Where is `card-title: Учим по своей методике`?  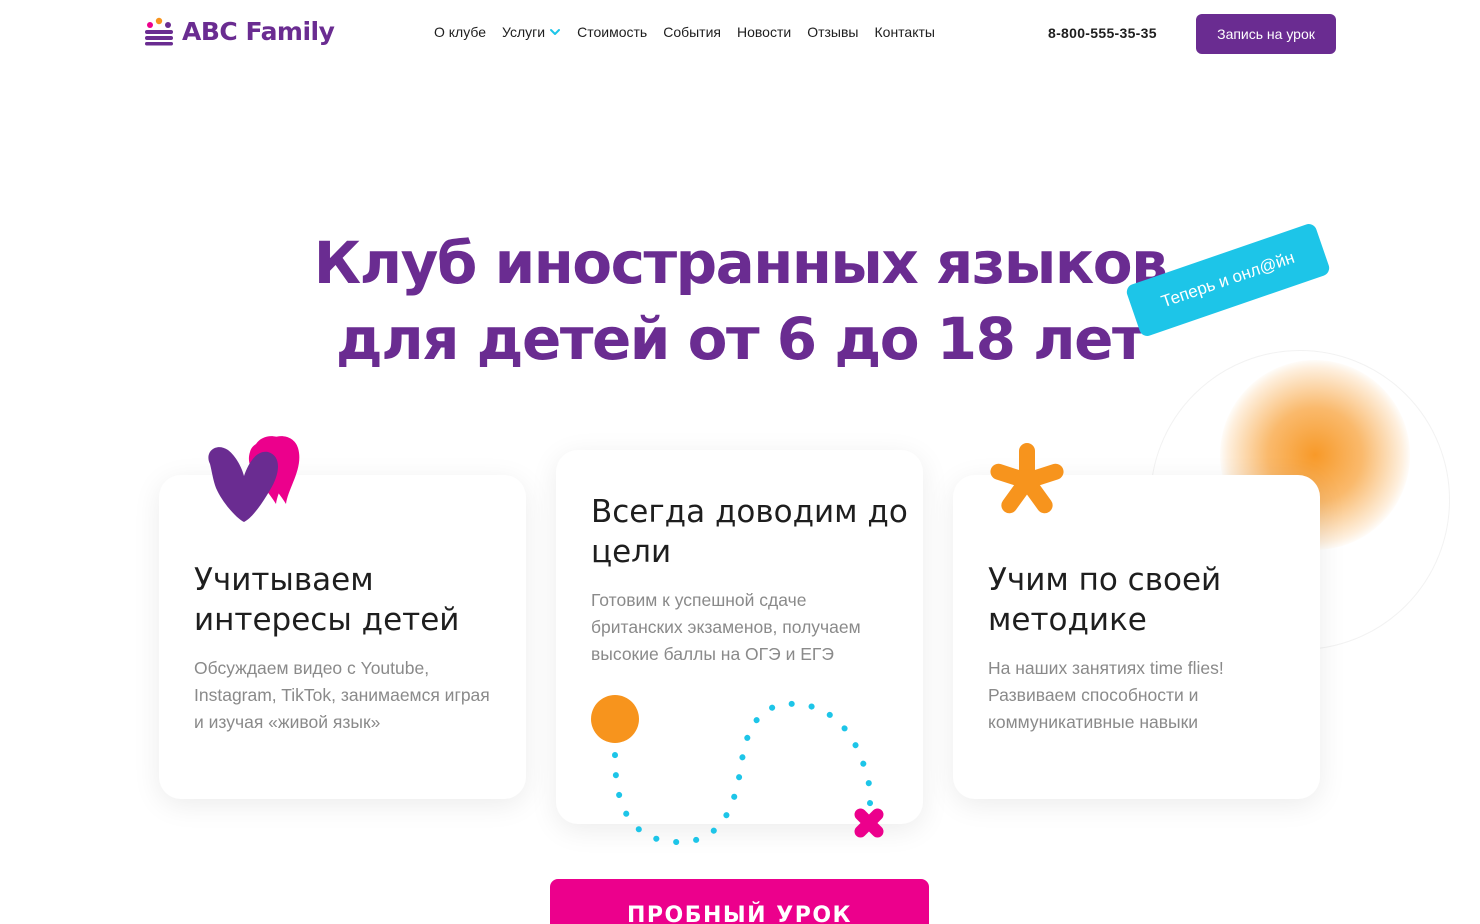
card-title: Учим по своей методике is located at coordinates (1105, 600).